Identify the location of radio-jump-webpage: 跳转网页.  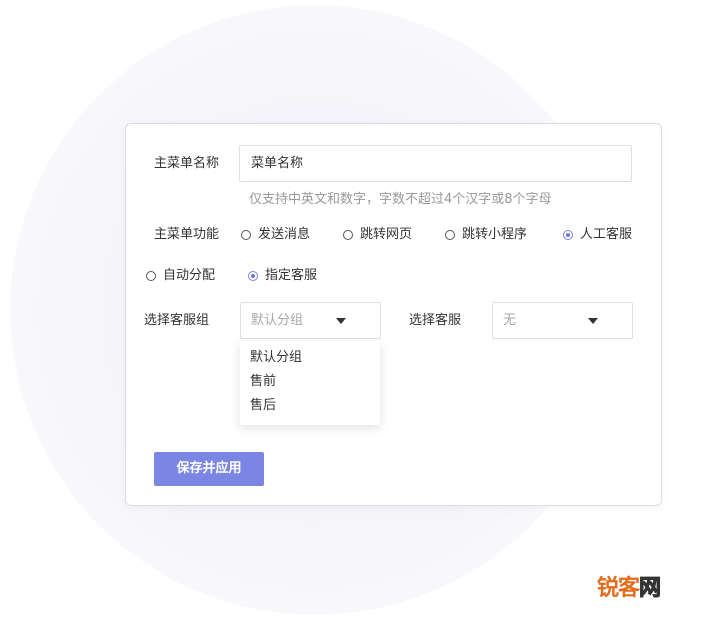
(377, 235).